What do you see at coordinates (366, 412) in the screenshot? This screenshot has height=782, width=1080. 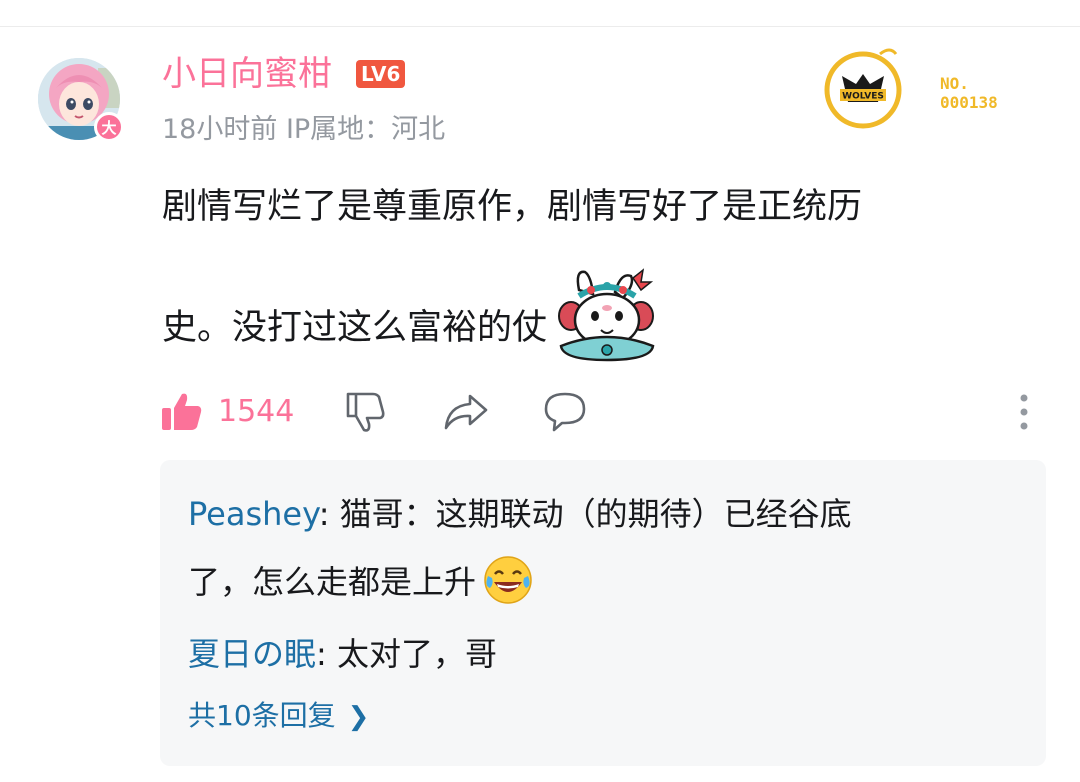 I see `thumbs-down-icon` at bounding box center [366, 412].